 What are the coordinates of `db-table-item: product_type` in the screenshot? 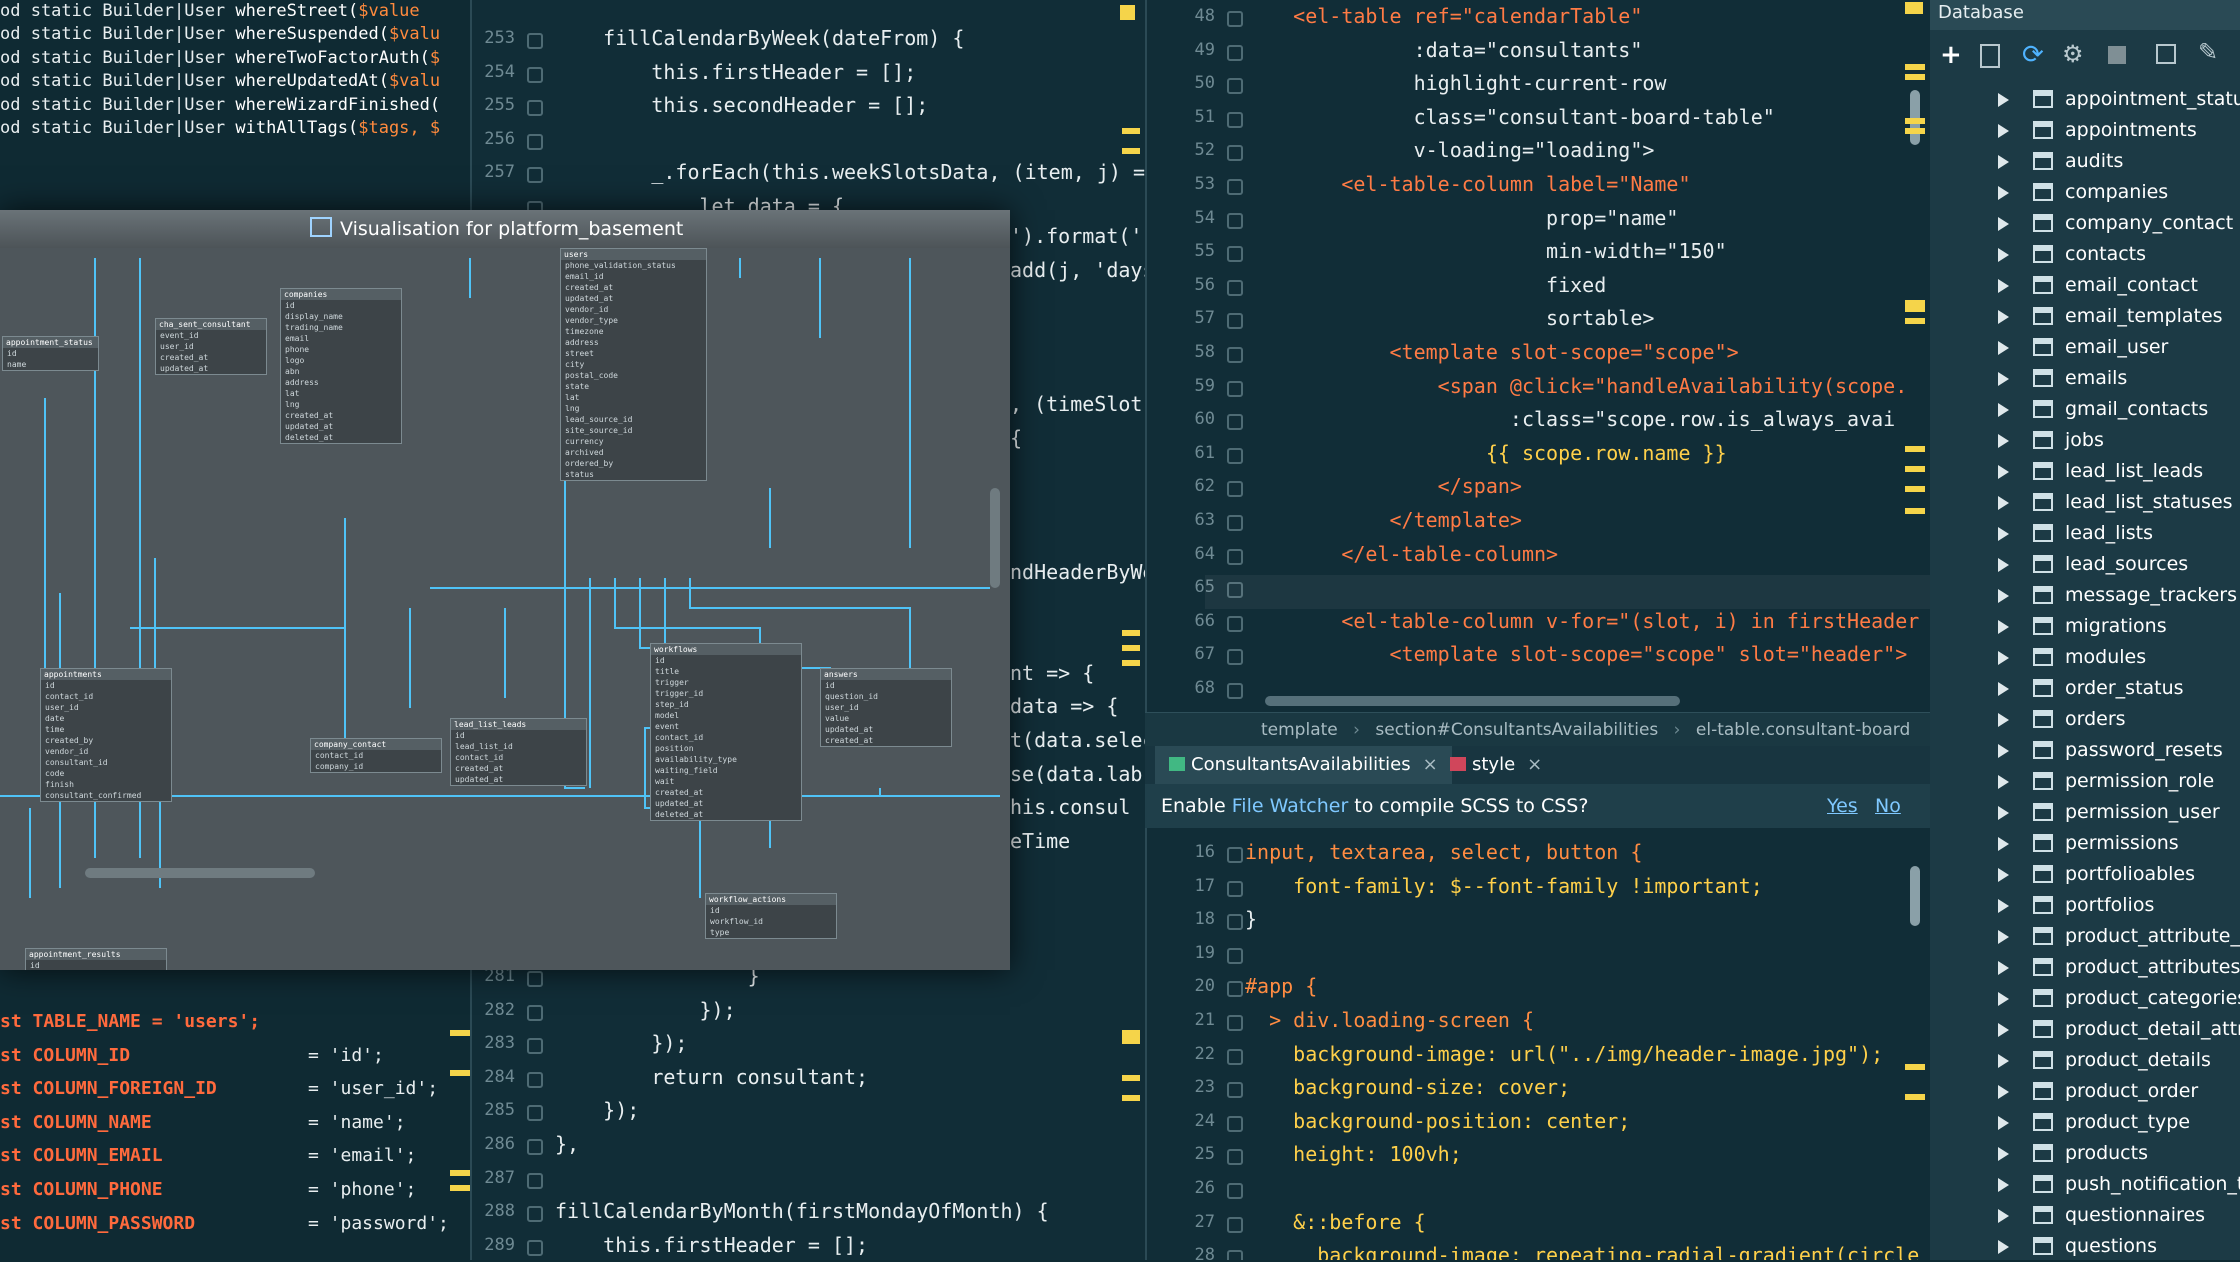 It's located at (2085, 1122).